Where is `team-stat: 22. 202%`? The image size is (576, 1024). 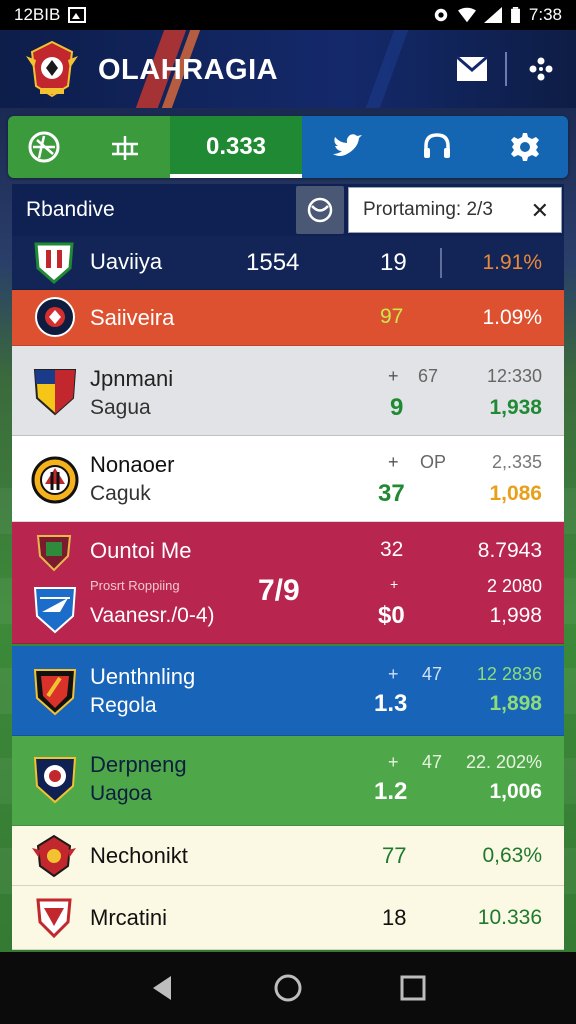
team-stat: 22. 202% is located at coordinates (503, 762).